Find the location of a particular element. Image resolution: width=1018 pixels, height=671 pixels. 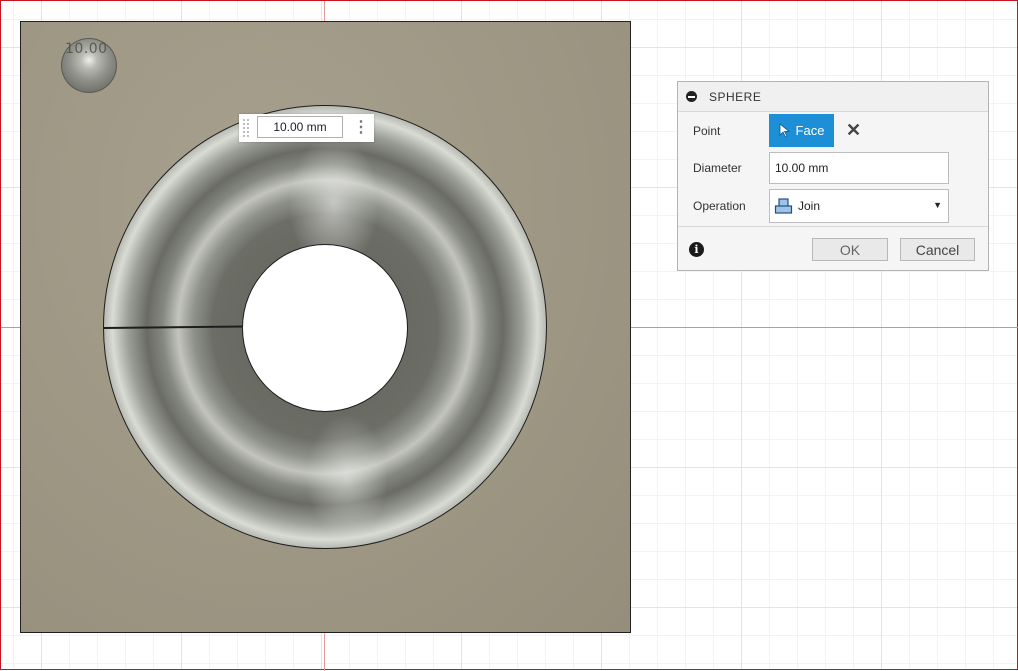

point-selection-button: Face is located at coordinates (801, 130).